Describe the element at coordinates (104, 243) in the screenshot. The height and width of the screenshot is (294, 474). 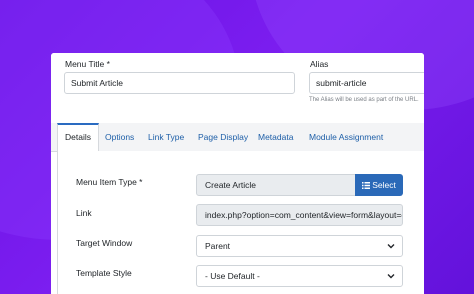
I see `target-window-label: Target Window` at that location.